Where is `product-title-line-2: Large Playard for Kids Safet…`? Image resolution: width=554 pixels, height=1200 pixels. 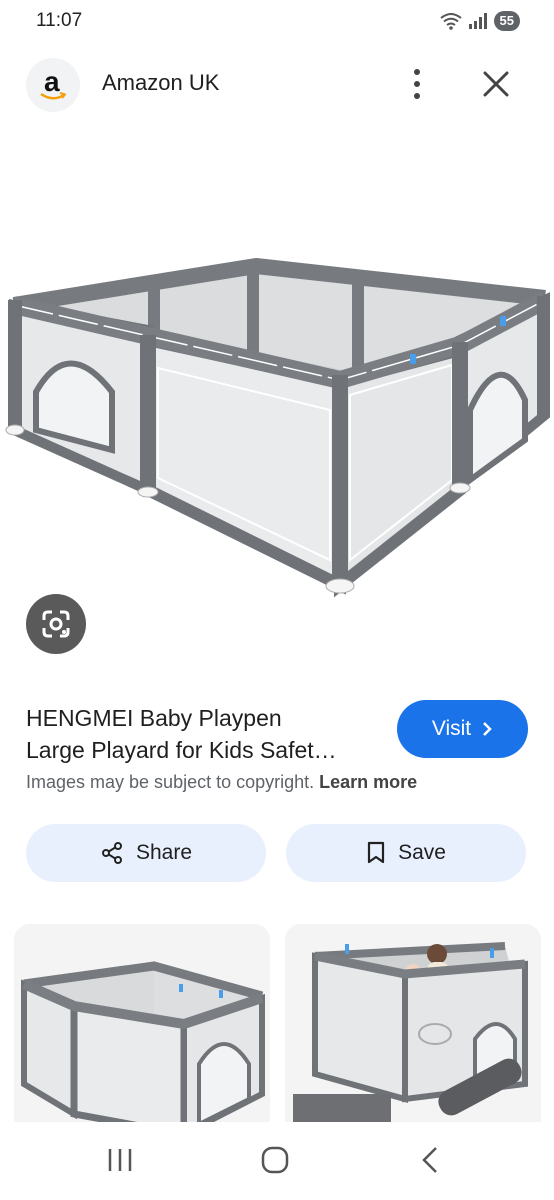 product-title-line-2: Large Playard for Kids Safet… is located at coordinates (181, 750).